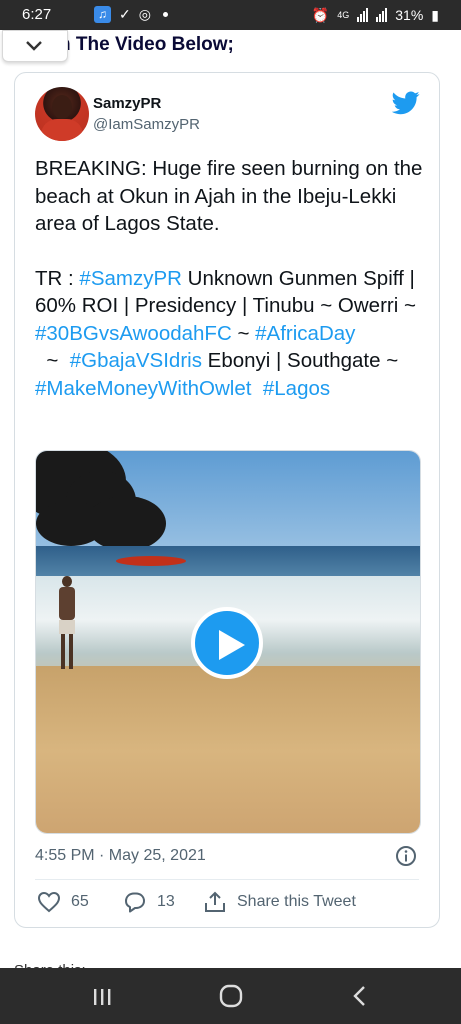 The height and width of the screenshot is (1024, 461). What do you see at coordinates (49, 902) in the screenshot?
I see `heart-icon` at bounding box center [49, 902].